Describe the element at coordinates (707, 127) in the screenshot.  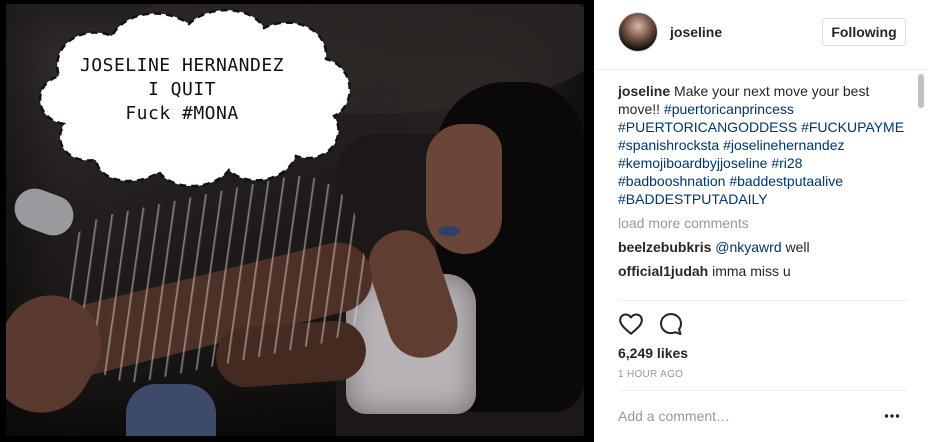
I see `hashtag: #PUERTORICANGODDESS` at that location.